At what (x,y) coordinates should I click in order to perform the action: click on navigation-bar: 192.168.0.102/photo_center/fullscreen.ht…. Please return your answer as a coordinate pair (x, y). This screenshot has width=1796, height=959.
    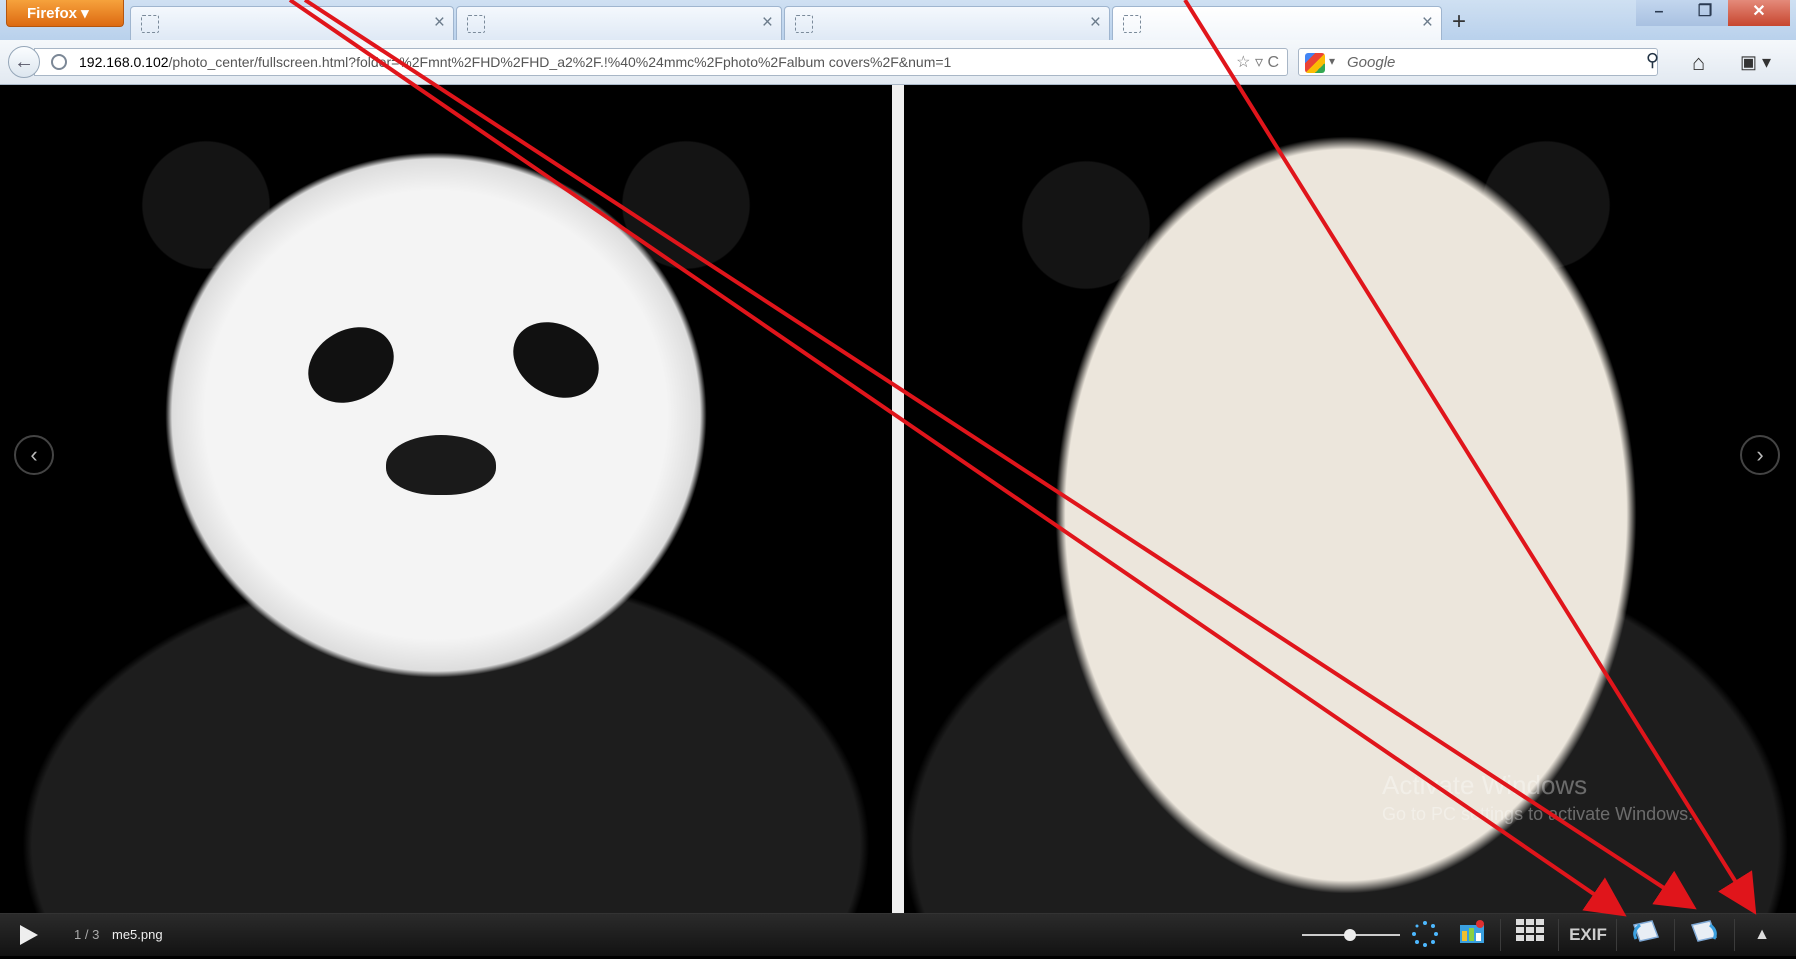
    Looking at the image, I should click on (898, 62).